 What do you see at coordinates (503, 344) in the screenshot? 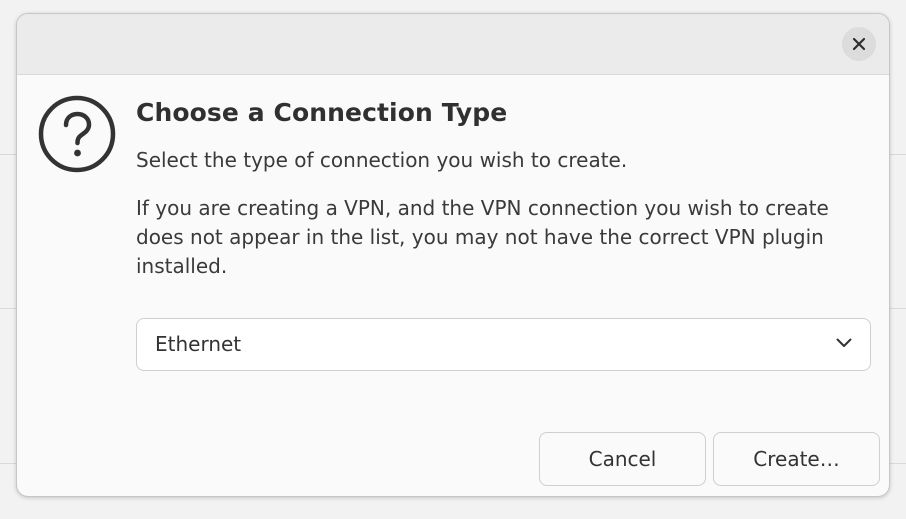
I see `connection-type-dropdown: Ethernet` at bounding box center [503, 344].